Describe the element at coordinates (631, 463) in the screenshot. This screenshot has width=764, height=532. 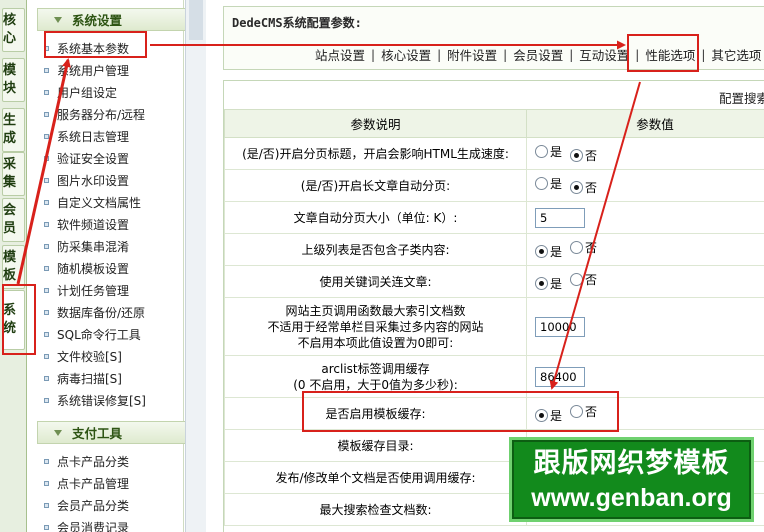
I see `watermark-title: 跟版网织梦模板` at that location.